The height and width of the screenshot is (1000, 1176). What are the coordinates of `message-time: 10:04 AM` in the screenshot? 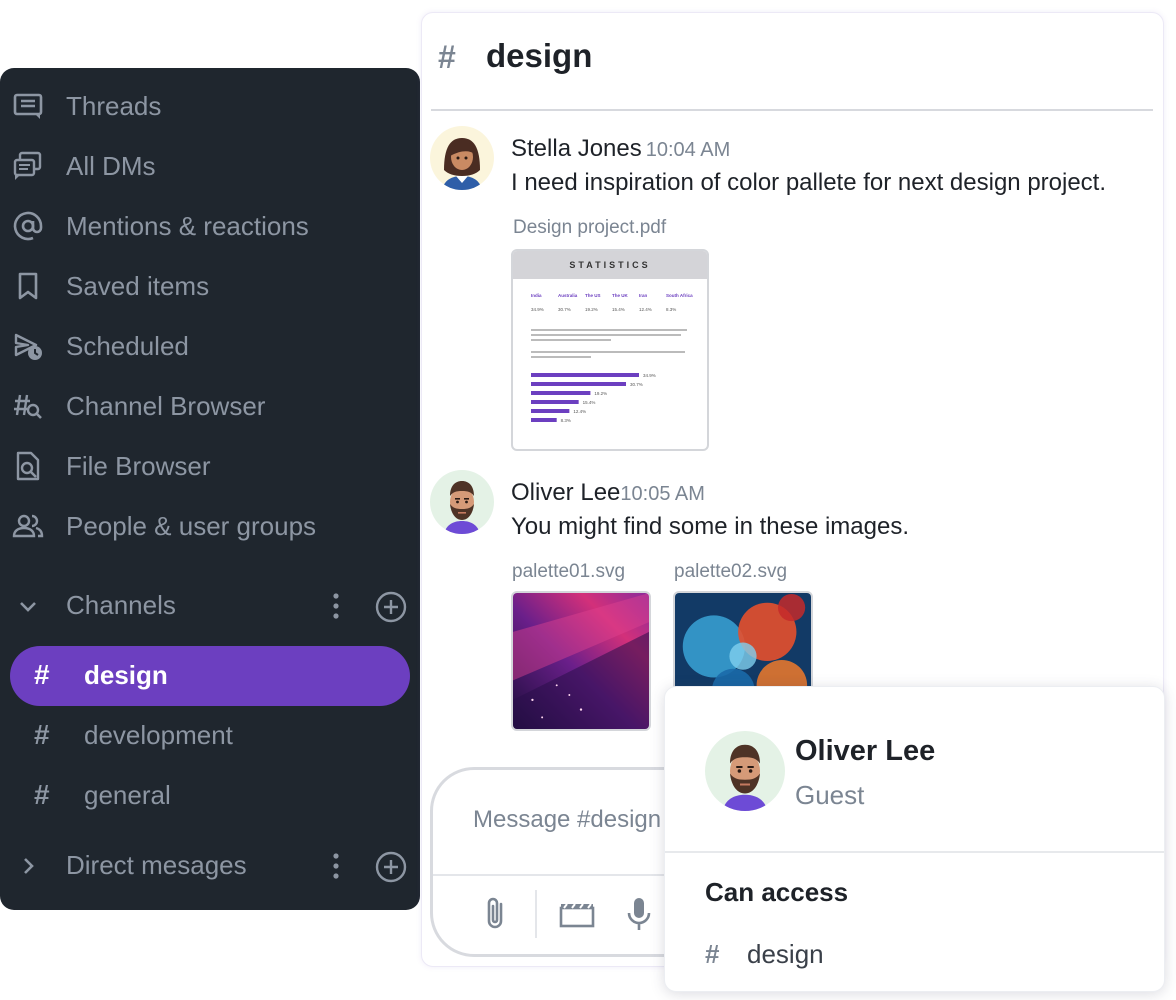 It's located at (688, 150).